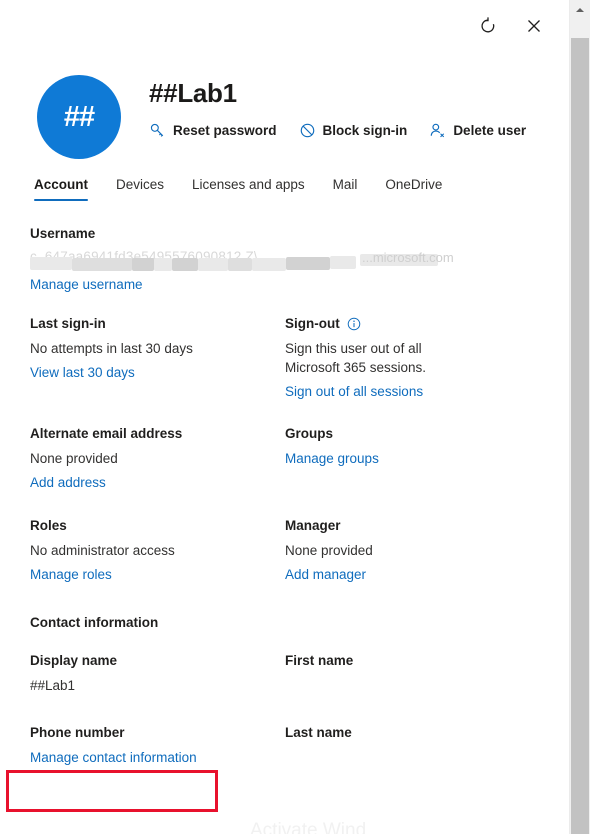  Describe the element at coordinates (412, 458) in the screenshot. I see `groups-field: Groups Manage groups` at that location.